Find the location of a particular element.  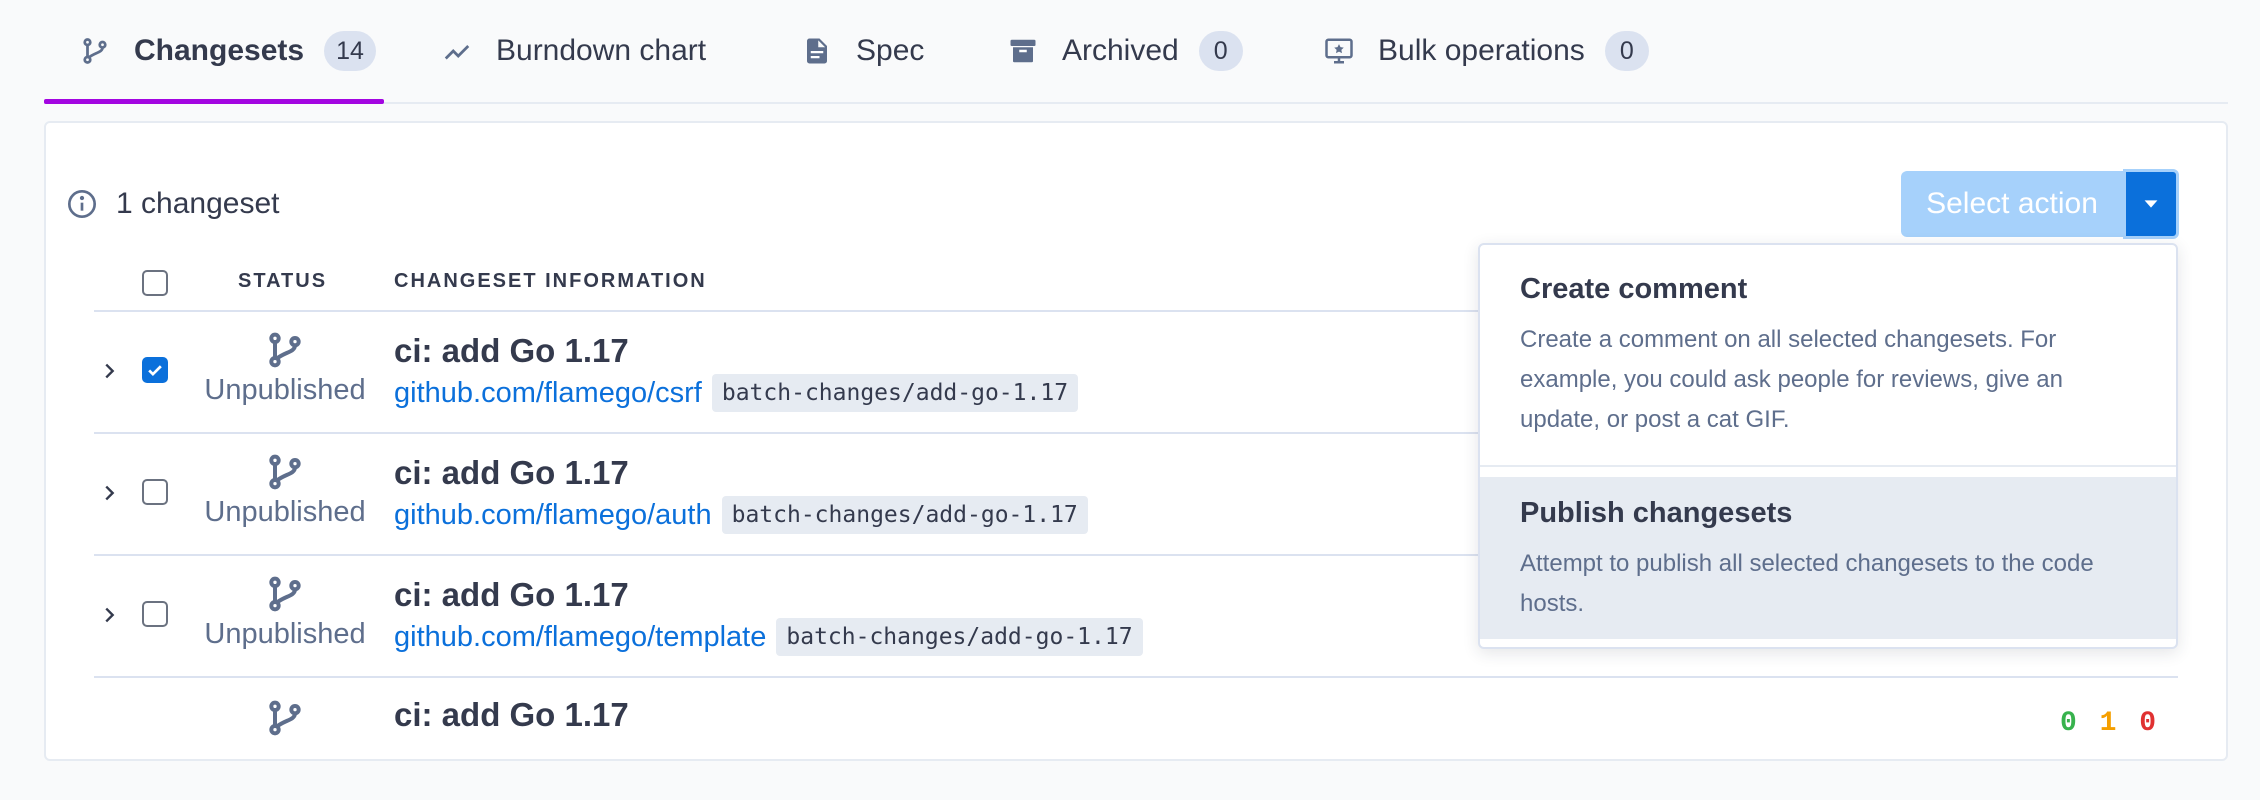

tab-bulk-operations: Bulk operations 0 is located at coordinates (1485, 51).